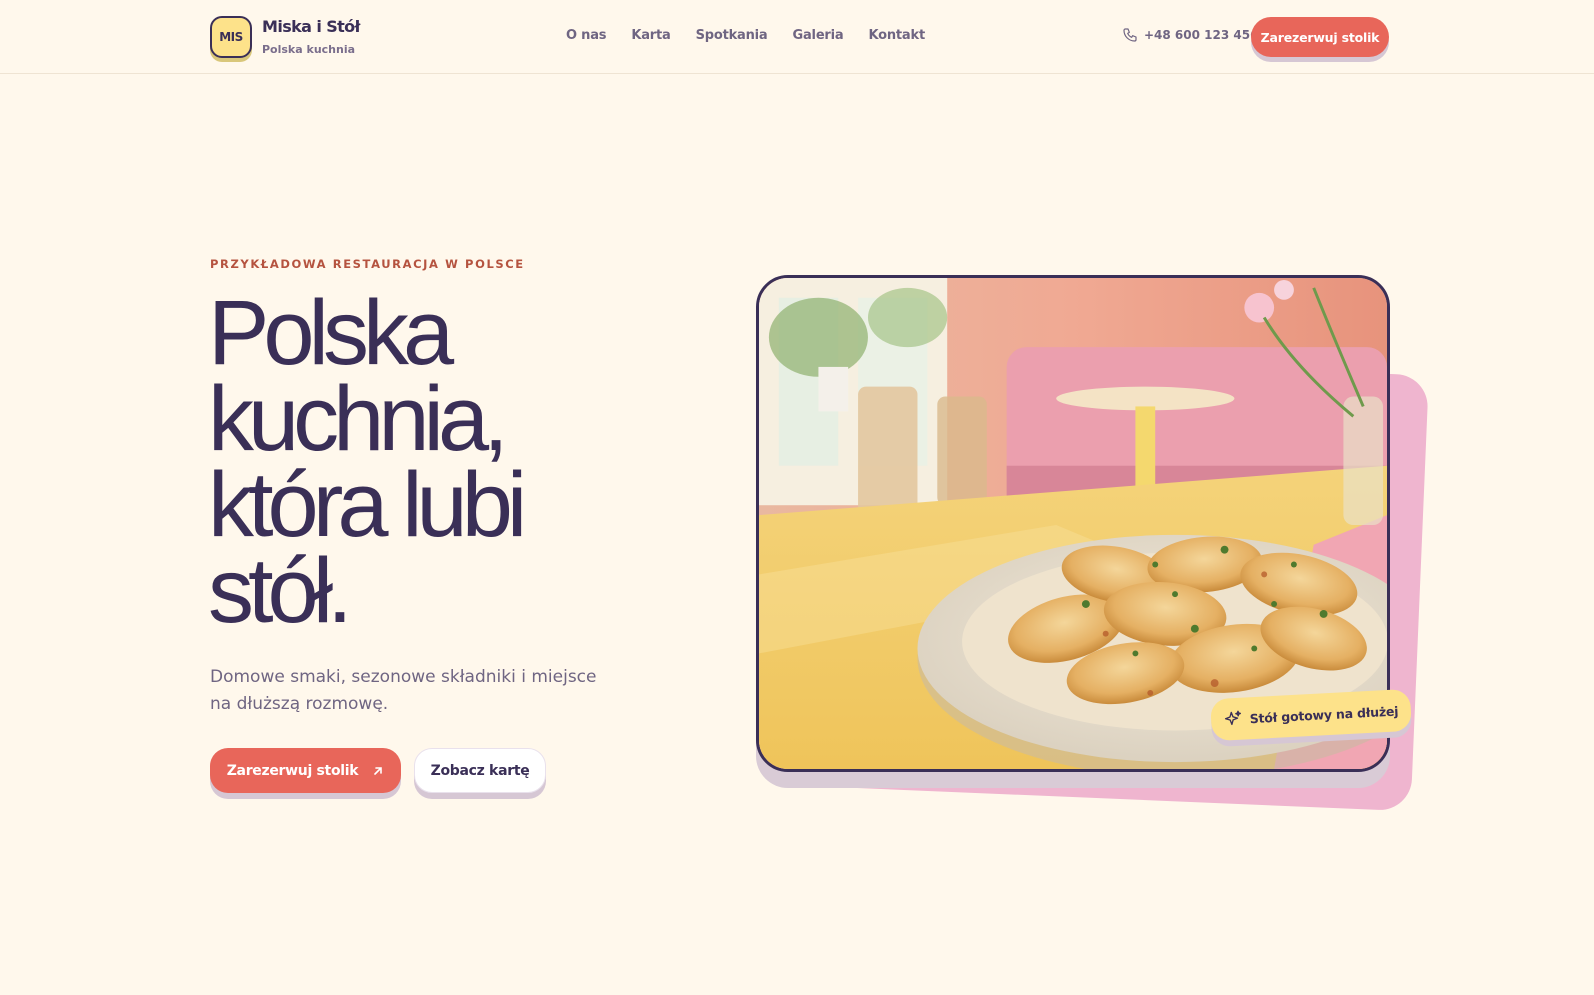 The height and width of the screenshot is (995, 1594). I want to click on header-reserve-button: Zarezerwuj stolik, so click(1320, 37).